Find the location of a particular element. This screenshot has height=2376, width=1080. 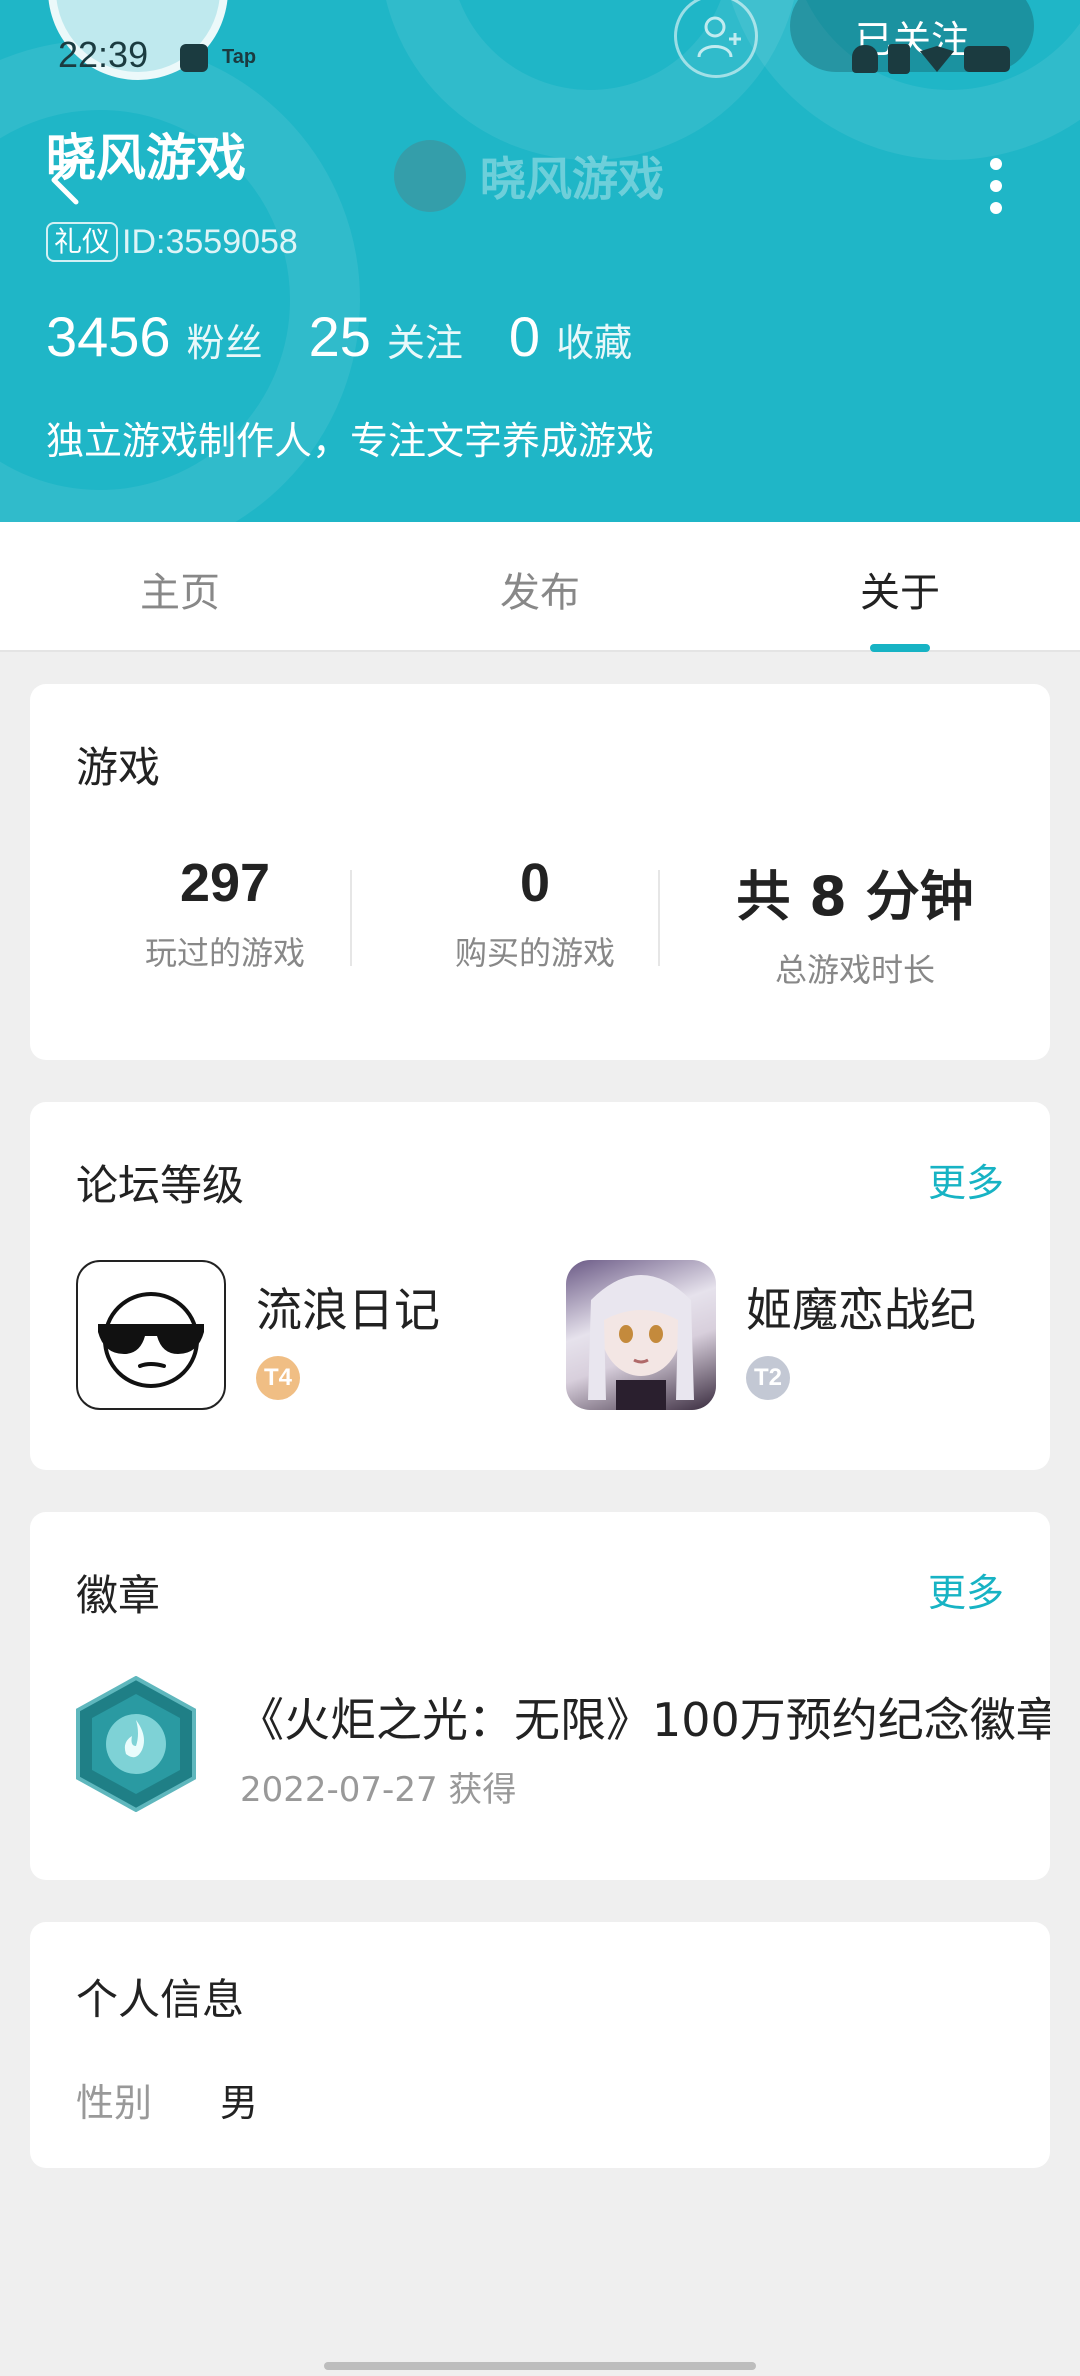

games-title: 游戏 is located at coordinates (118, 767).